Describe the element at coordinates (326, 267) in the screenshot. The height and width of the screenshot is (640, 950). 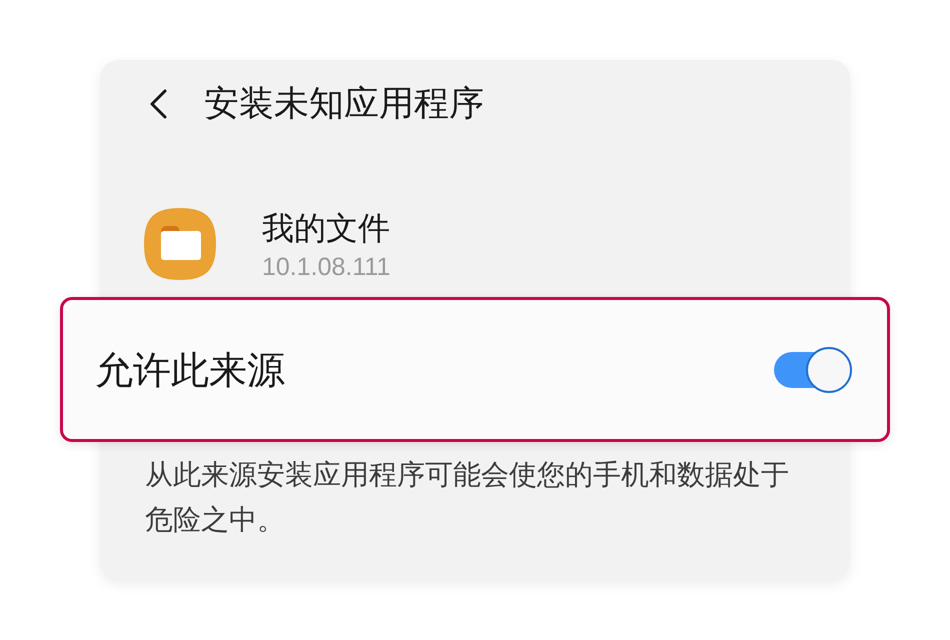
I see `app-version: 10.1.08.111` at that location.